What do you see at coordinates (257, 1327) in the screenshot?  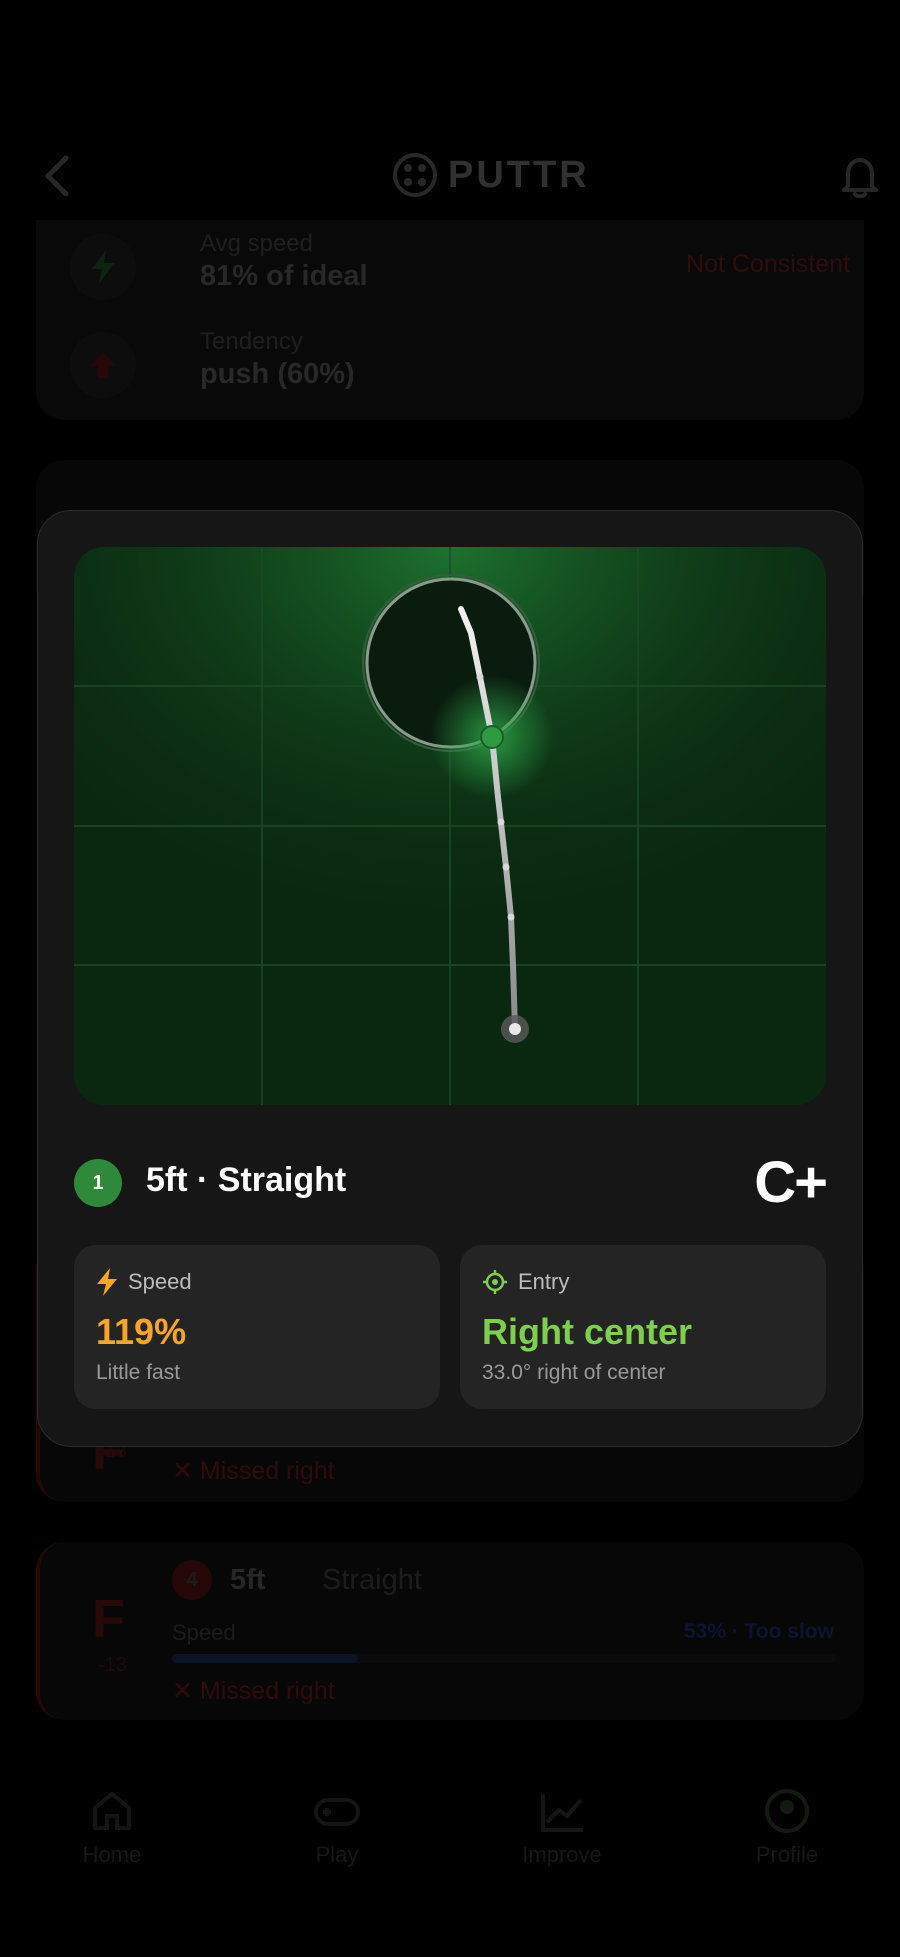 I see `speed-metric-card: Speed 119% Little fast` at bounding box center [257, 1327].